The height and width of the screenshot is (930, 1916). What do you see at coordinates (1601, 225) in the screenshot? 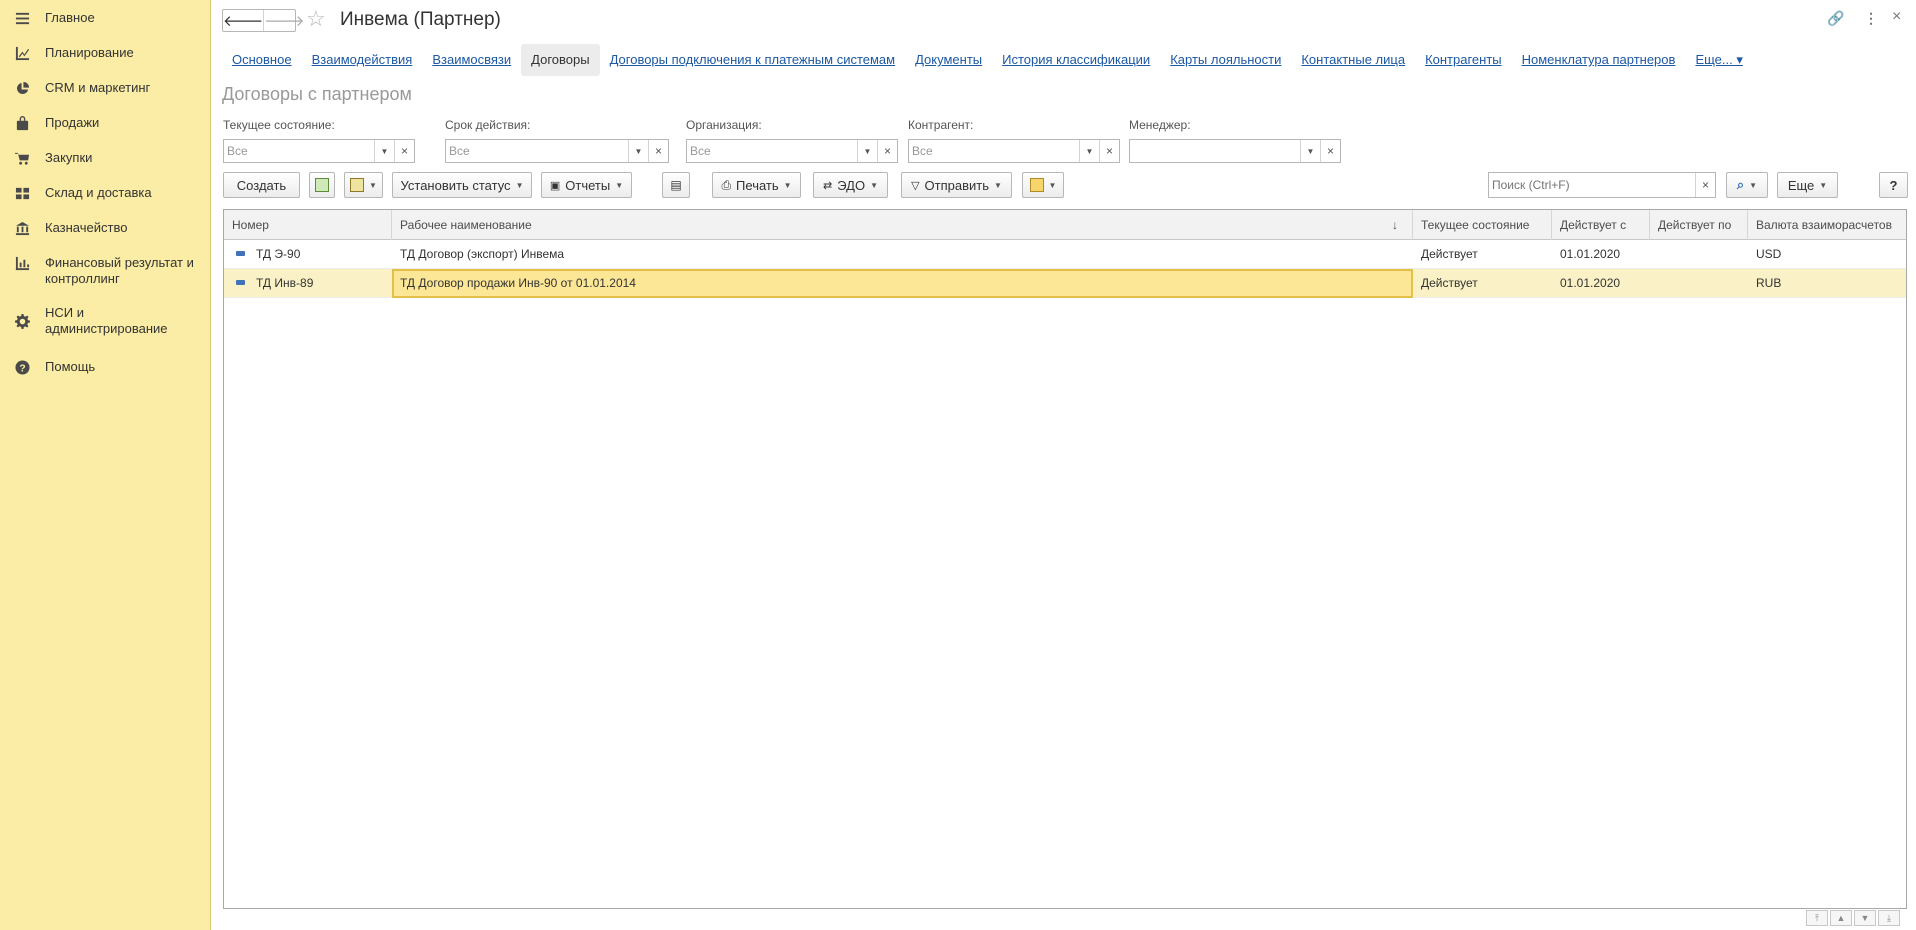
I see `column-header-valid-from: Действует с` at bounding box center [1601, 225].